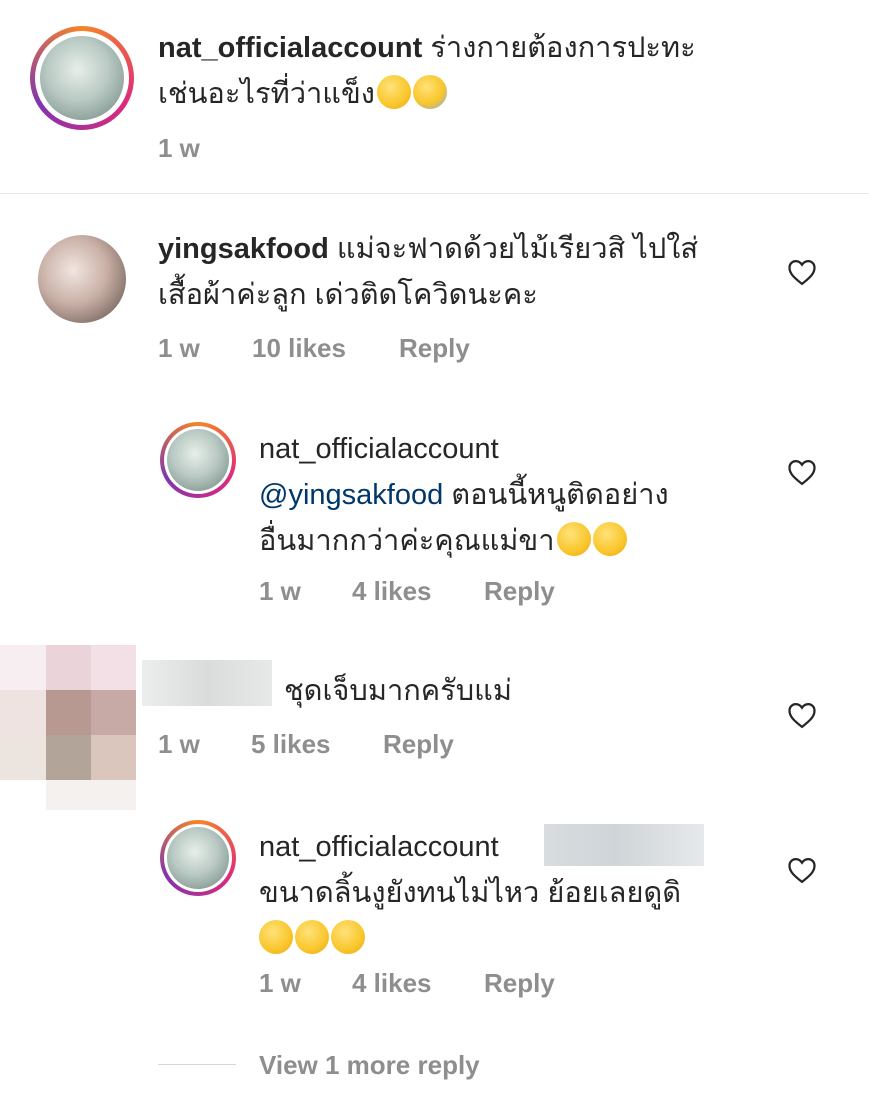  Describe the element at coordinates (179, 148) in the screenshot. I see `caption-time: 1 w` at that location.